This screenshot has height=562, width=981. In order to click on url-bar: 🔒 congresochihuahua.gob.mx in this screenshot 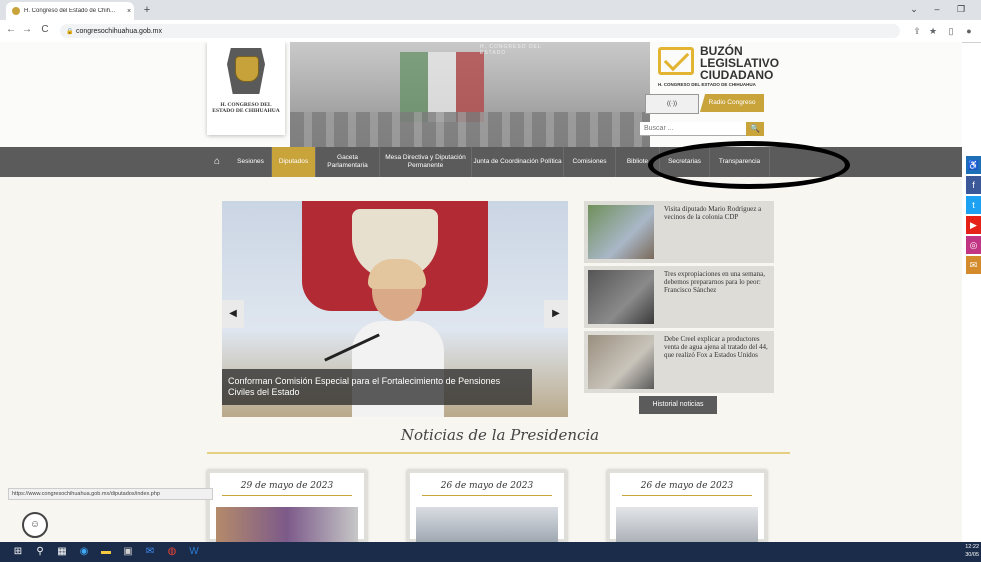, I will do `click(480, 31)`.